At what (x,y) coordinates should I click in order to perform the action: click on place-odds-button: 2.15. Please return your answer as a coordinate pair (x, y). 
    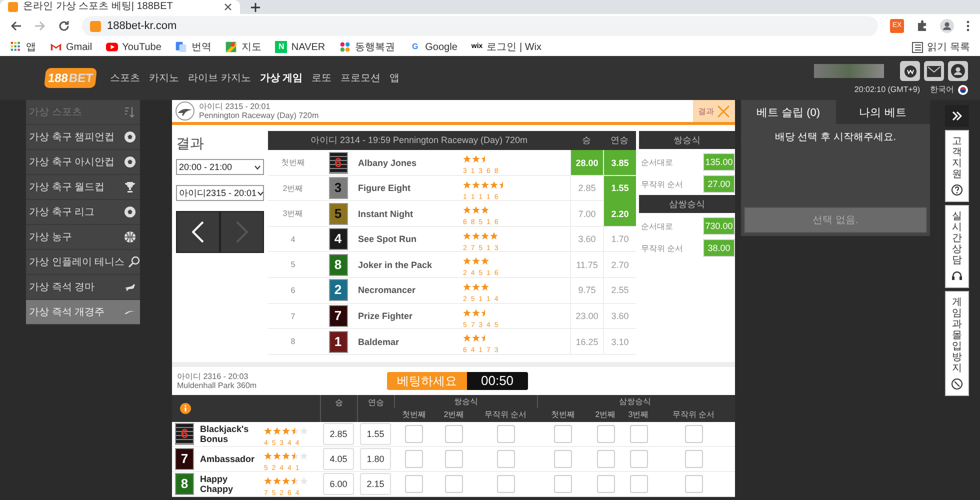
    Looking at the image, I should click on (375, 484).